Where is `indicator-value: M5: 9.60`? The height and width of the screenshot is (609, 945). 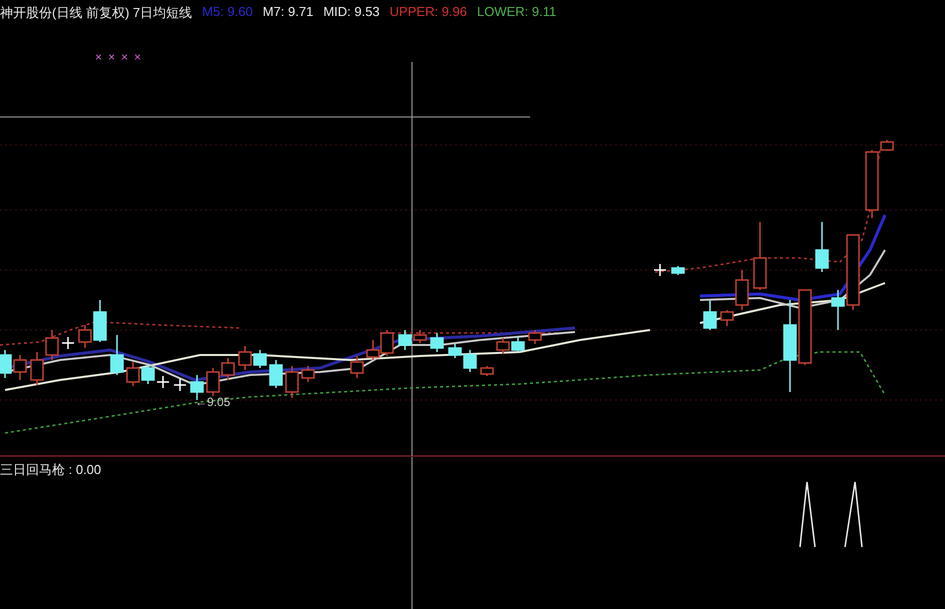 indicator-value: M5: 9.60 is located at coordinates (227, 12).